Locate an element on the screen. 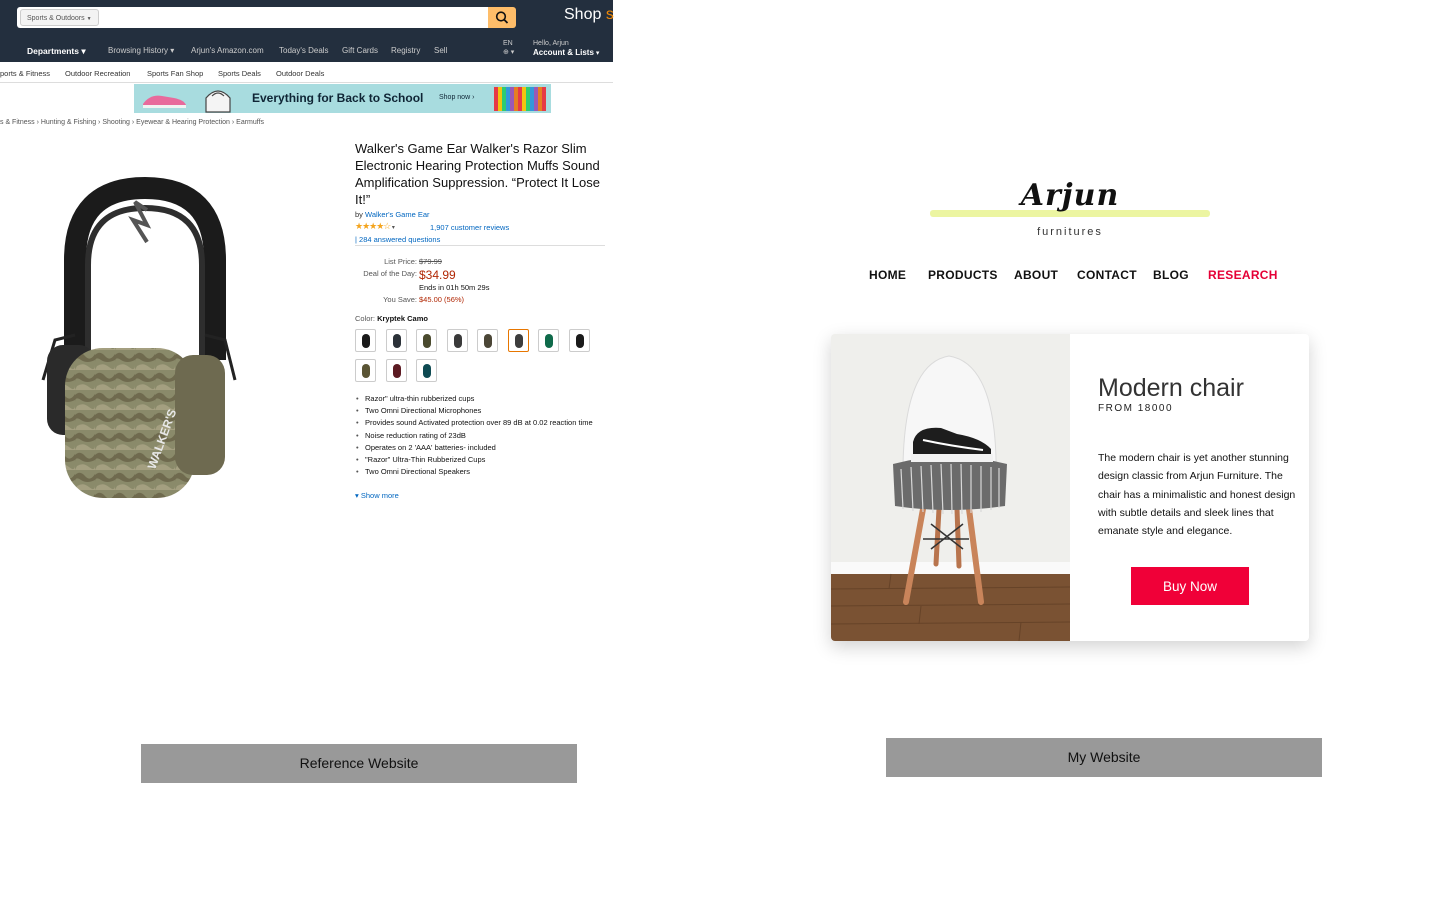  questions-link: | 284 answered questions is located at coordinates (397, 239).